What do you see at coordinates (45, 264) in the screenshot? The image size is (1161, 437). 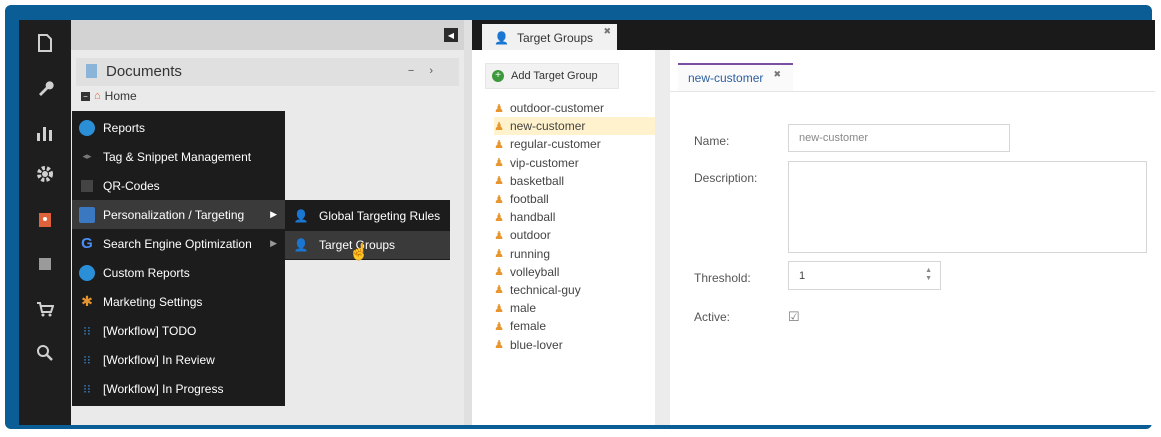 I see `data-object-icon` at bounding box center [45, 264].